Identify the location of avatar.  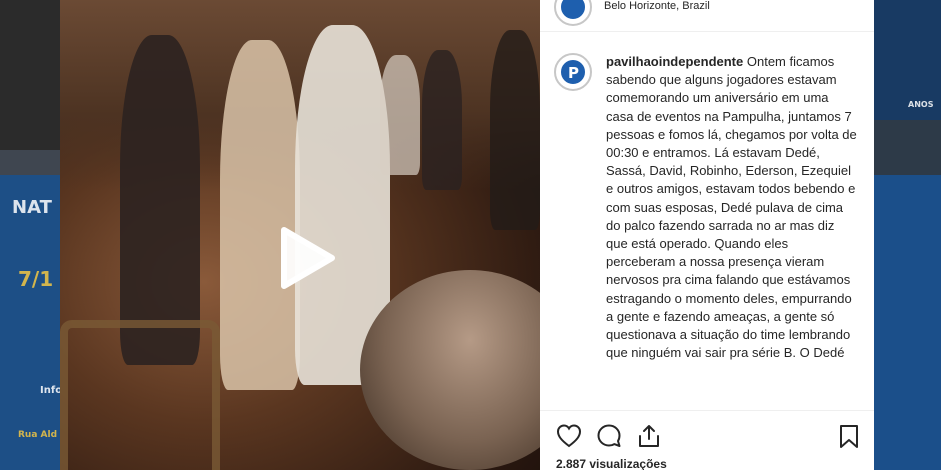
(573, 13).